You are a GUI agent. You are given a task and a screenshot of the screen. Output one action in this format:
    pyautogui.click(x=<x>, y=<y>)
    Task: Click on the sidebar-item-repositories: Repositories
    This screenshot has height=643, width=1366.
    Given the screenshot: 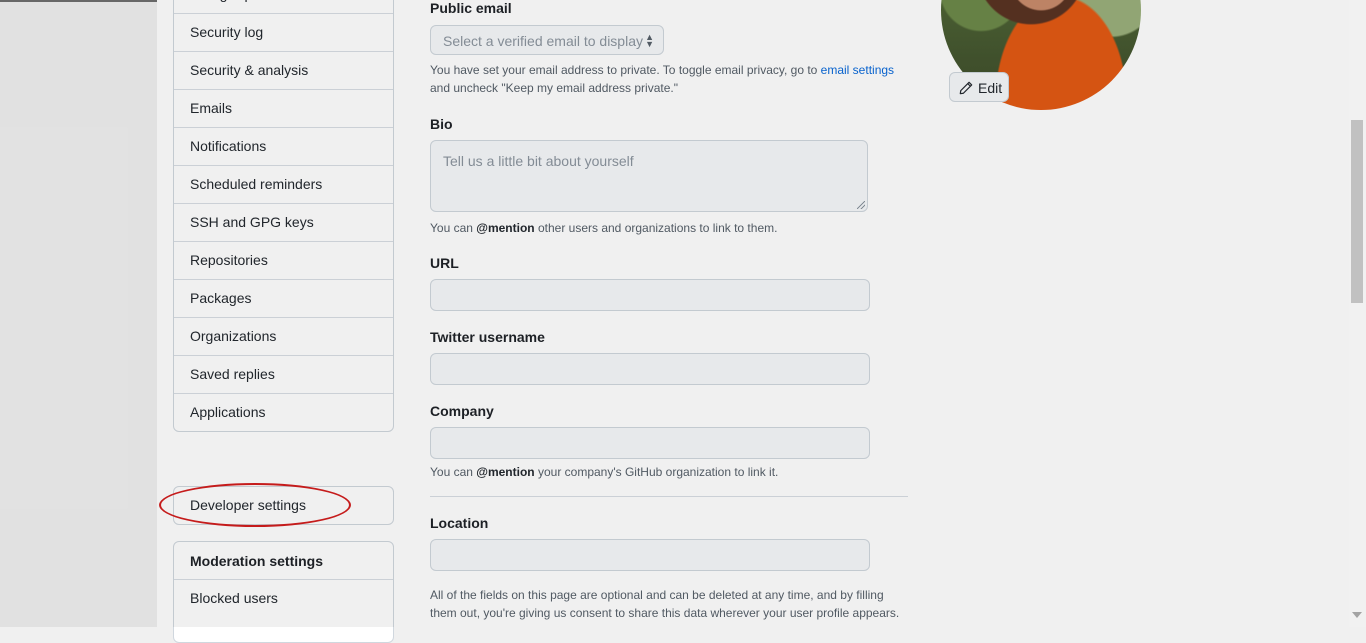 What is the action you would take?
    pyautogui.click(x=283, y=260)
    